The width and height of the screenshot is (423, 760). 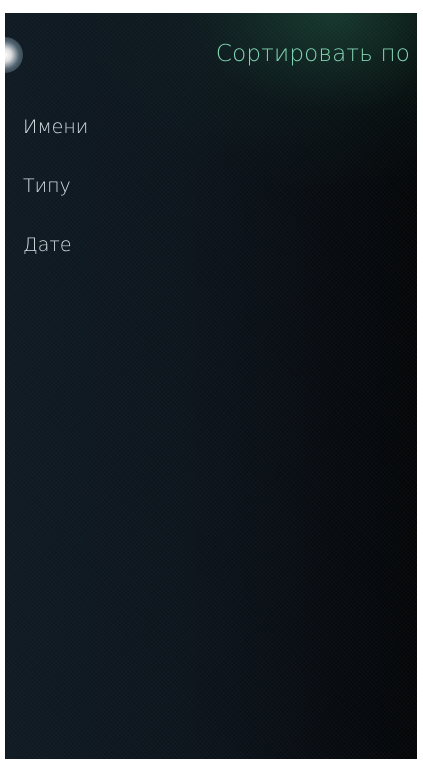 I want to click on pulley-menu-indicator, so click(x=14, y=55).